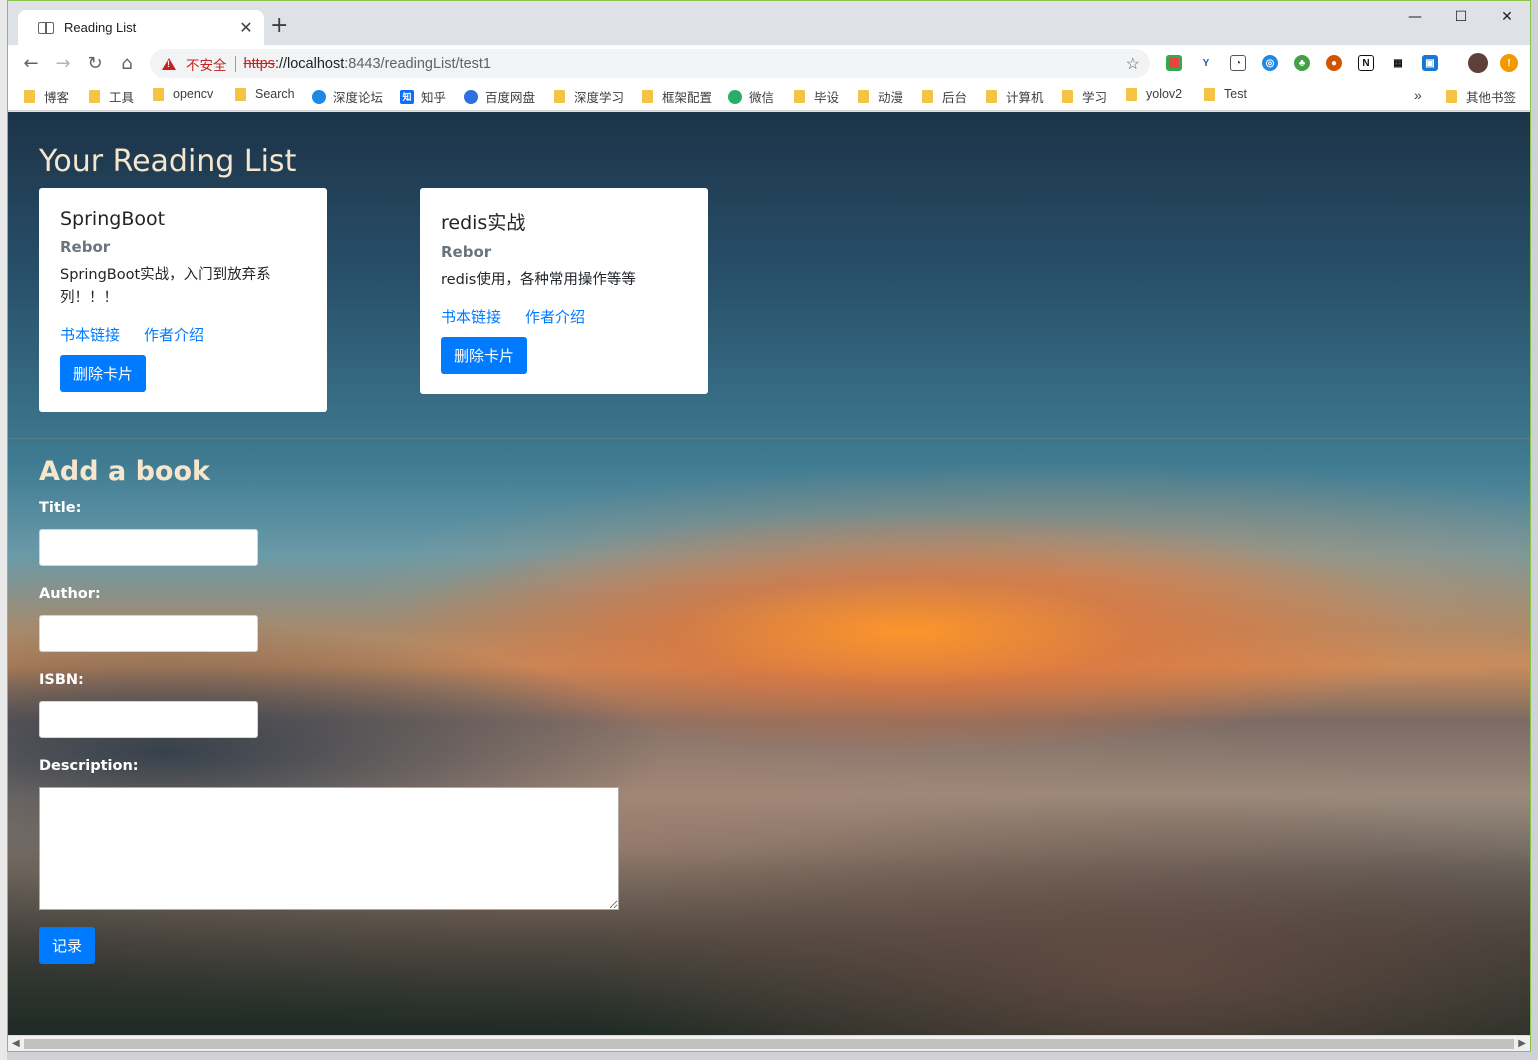 Image resolution: width=1538 pixels, height=1060 pixels. What do you see at coordinates (1225, 94) in the screenshot?
I see `bookmark-folder: Test` at bounding box center [1225, 94].